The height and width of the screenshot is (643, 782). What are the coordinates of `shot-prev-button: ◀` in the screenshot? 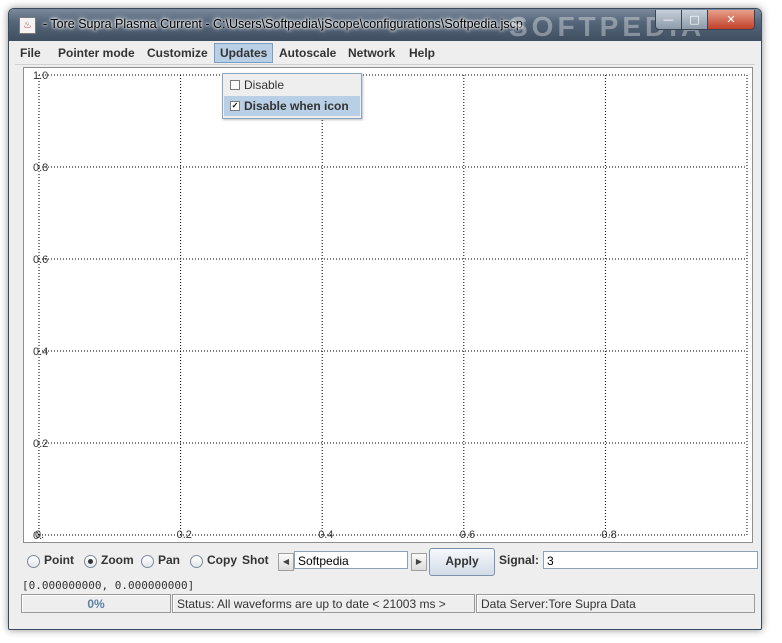 It's located at (286, 562).